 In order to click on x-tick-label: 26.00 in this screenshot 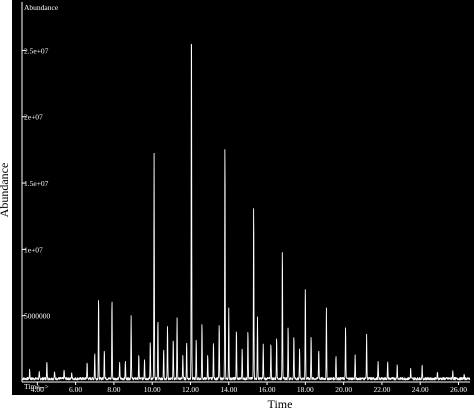, I will do `click(458, 389)`.